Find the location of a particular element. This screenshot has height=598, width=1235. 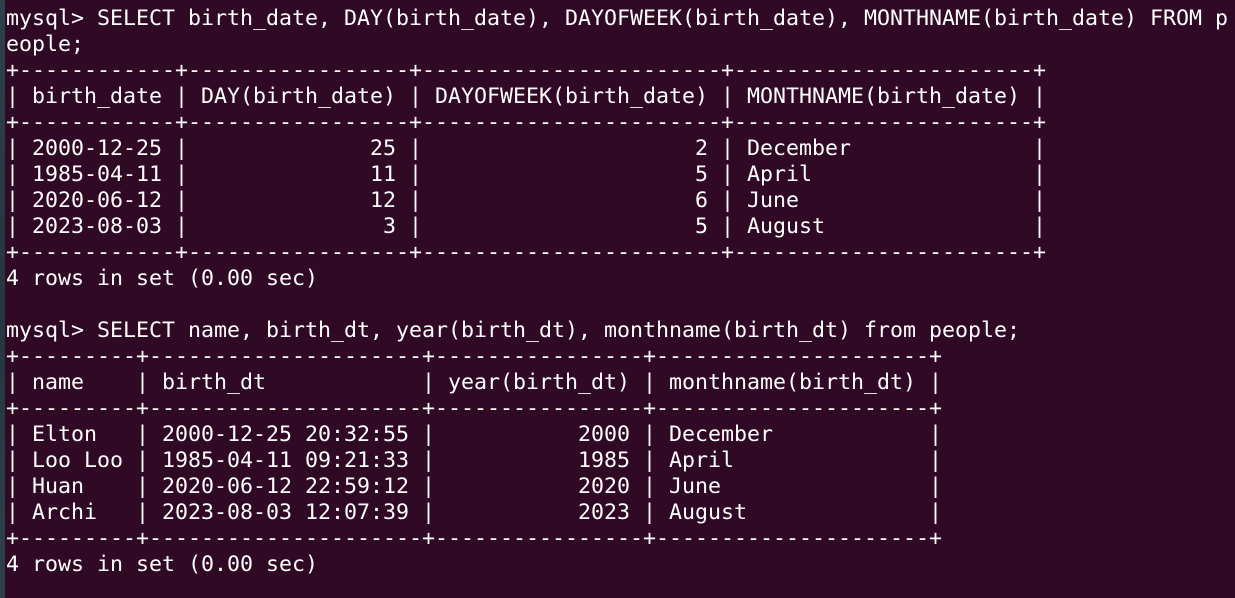

window-edge is located at coordinates (2, 299).